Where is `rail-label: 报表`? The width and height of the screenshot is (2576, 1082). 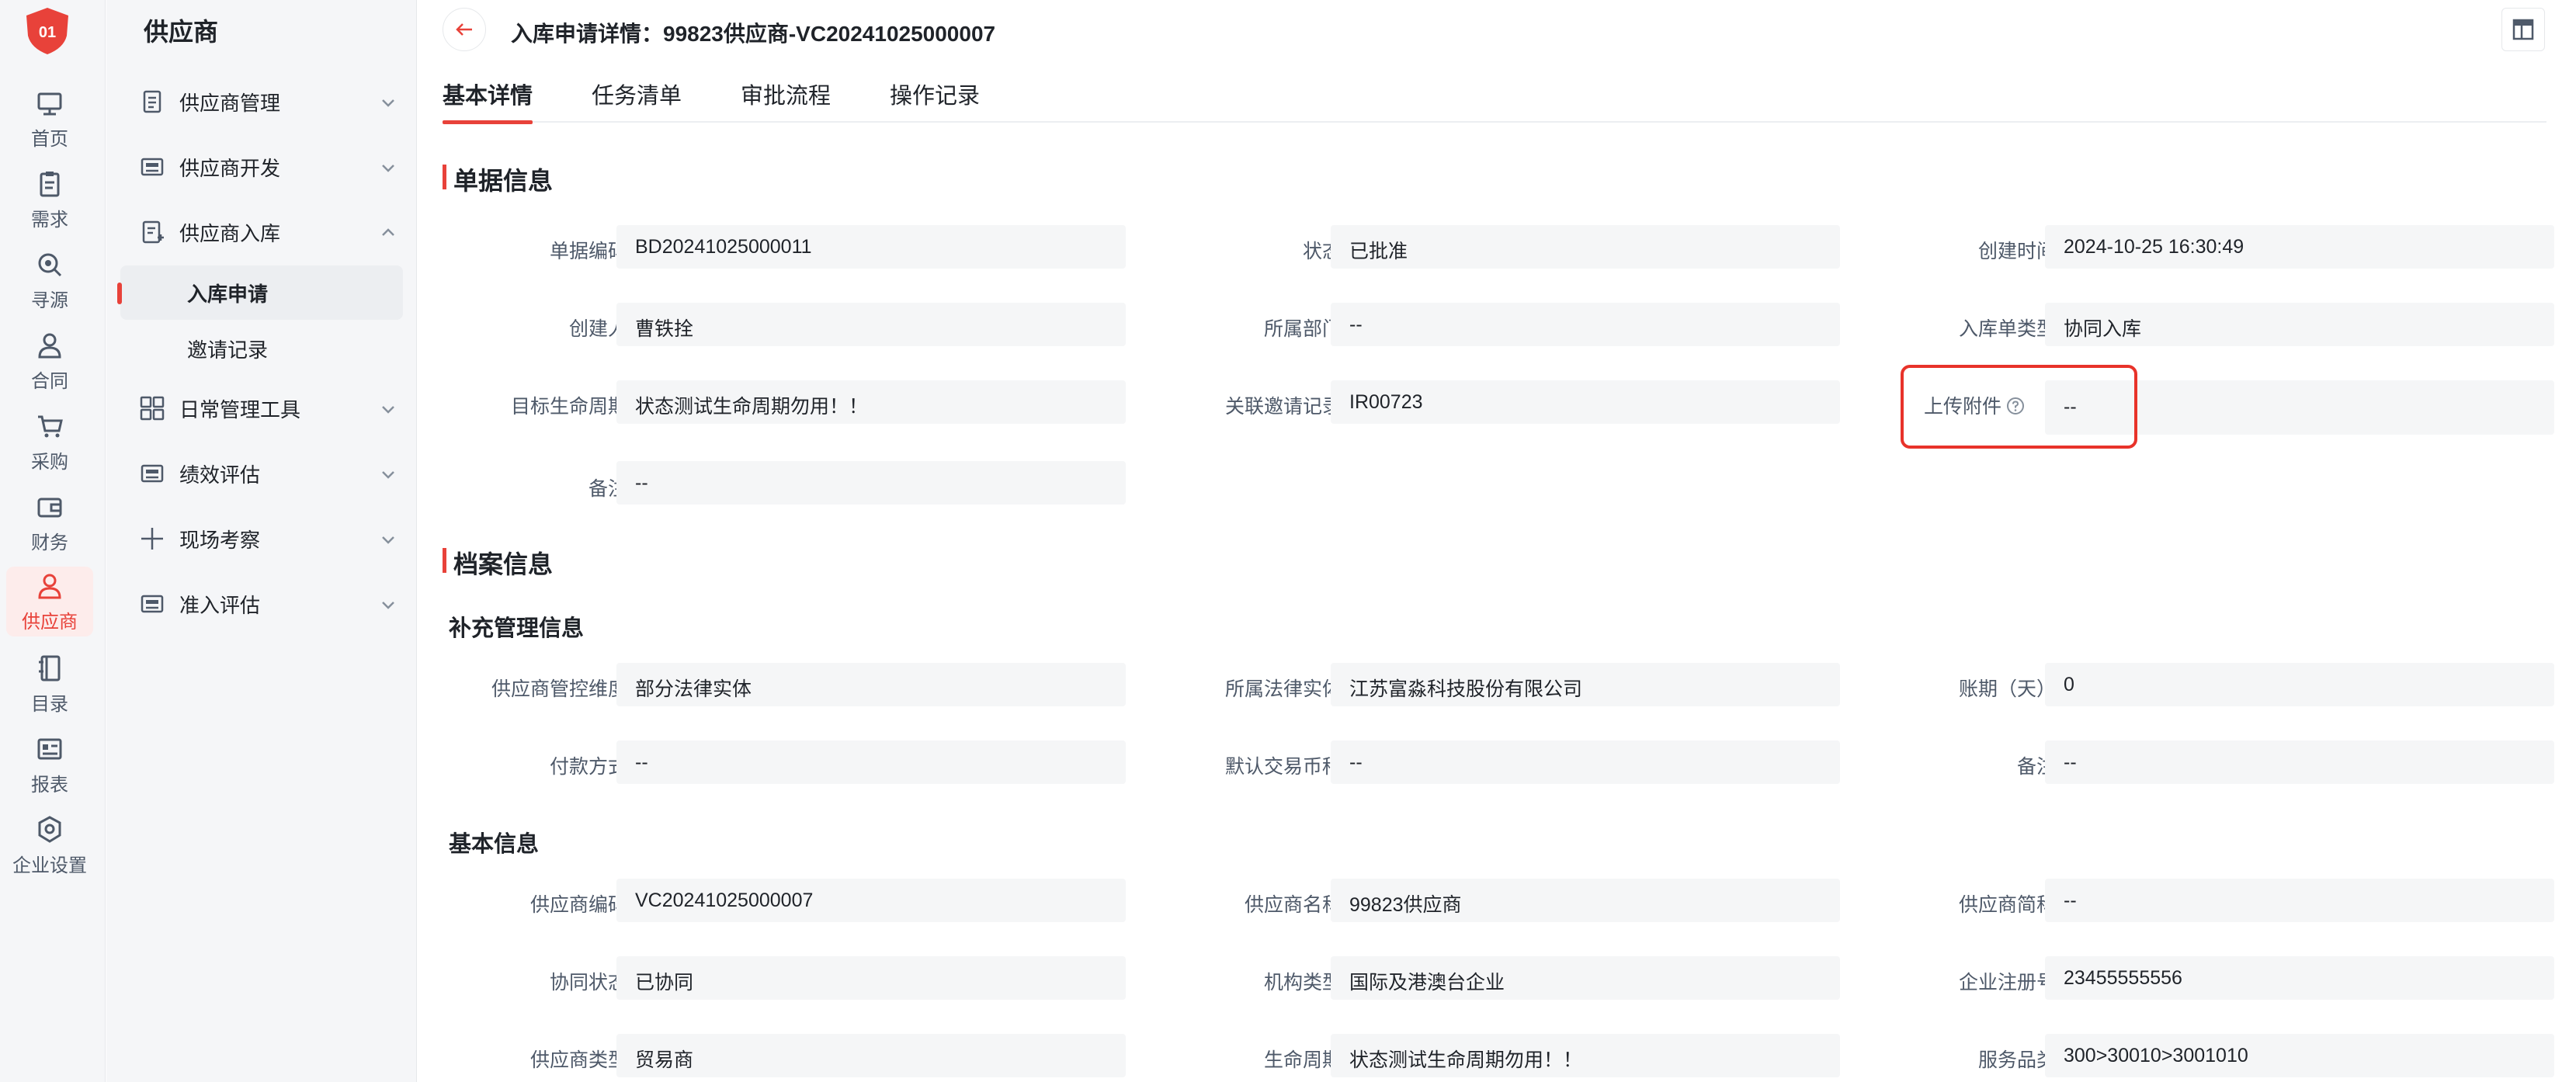
rail-label: 报表 is located at coordinates (49, 785).